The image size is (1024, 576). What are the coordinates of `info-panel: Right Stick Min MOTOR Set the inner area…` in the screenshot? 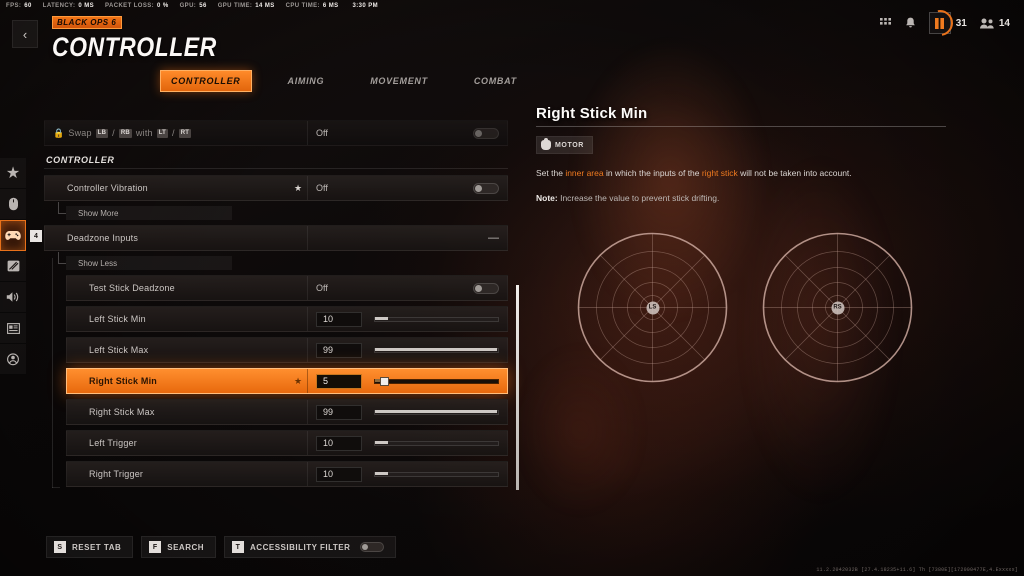 It's located at (741, 154).